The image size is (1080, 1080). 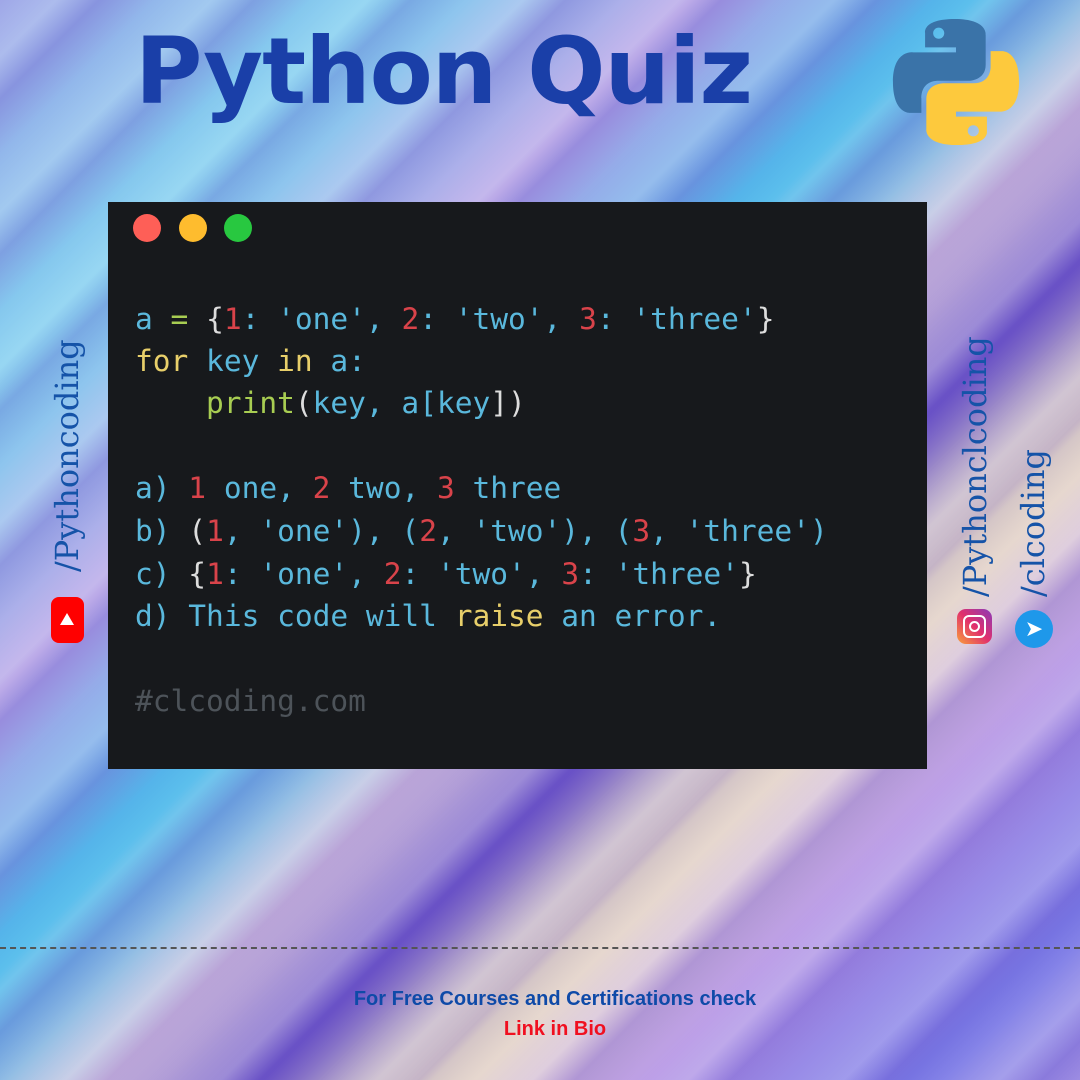 What do you see at coordinates (428, 616) in the screenshot?
I see `option-d: d) This code will raise an error.` at bounding box center [428, 616].